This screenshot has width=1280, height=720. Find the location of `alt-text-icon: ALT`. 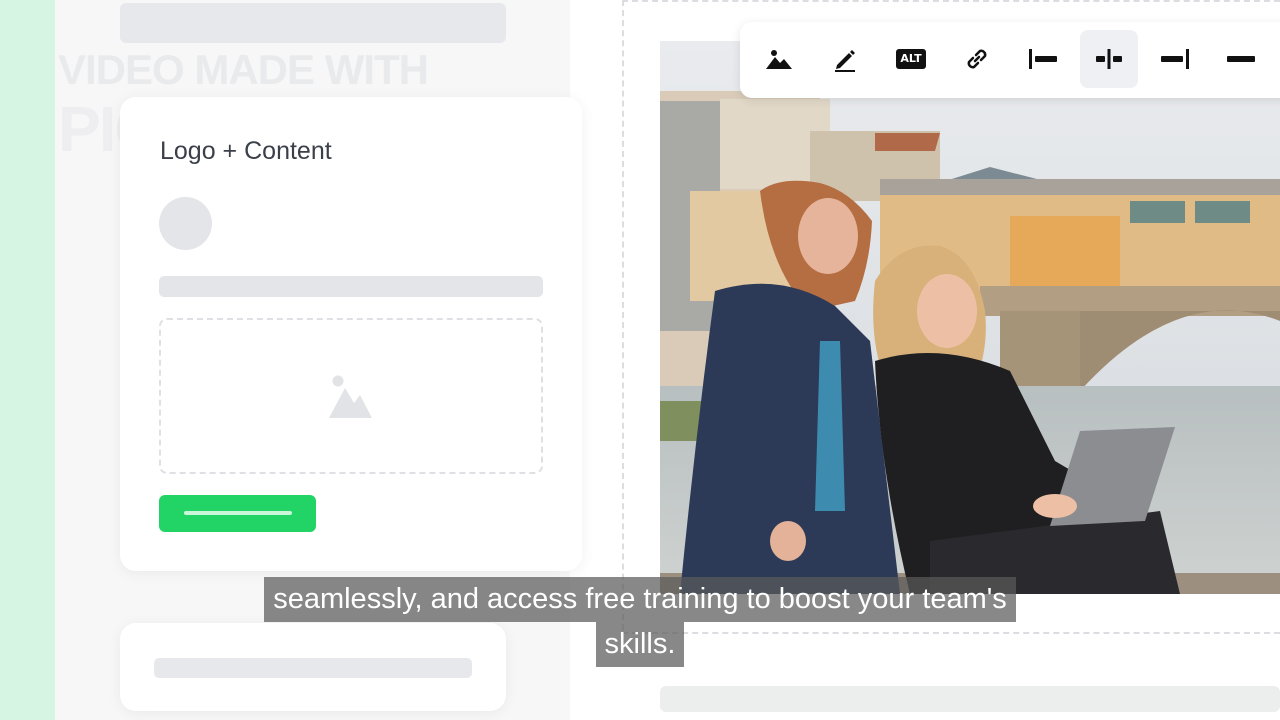

alt-text-icon: ALT is located at coordinates (911, 59).